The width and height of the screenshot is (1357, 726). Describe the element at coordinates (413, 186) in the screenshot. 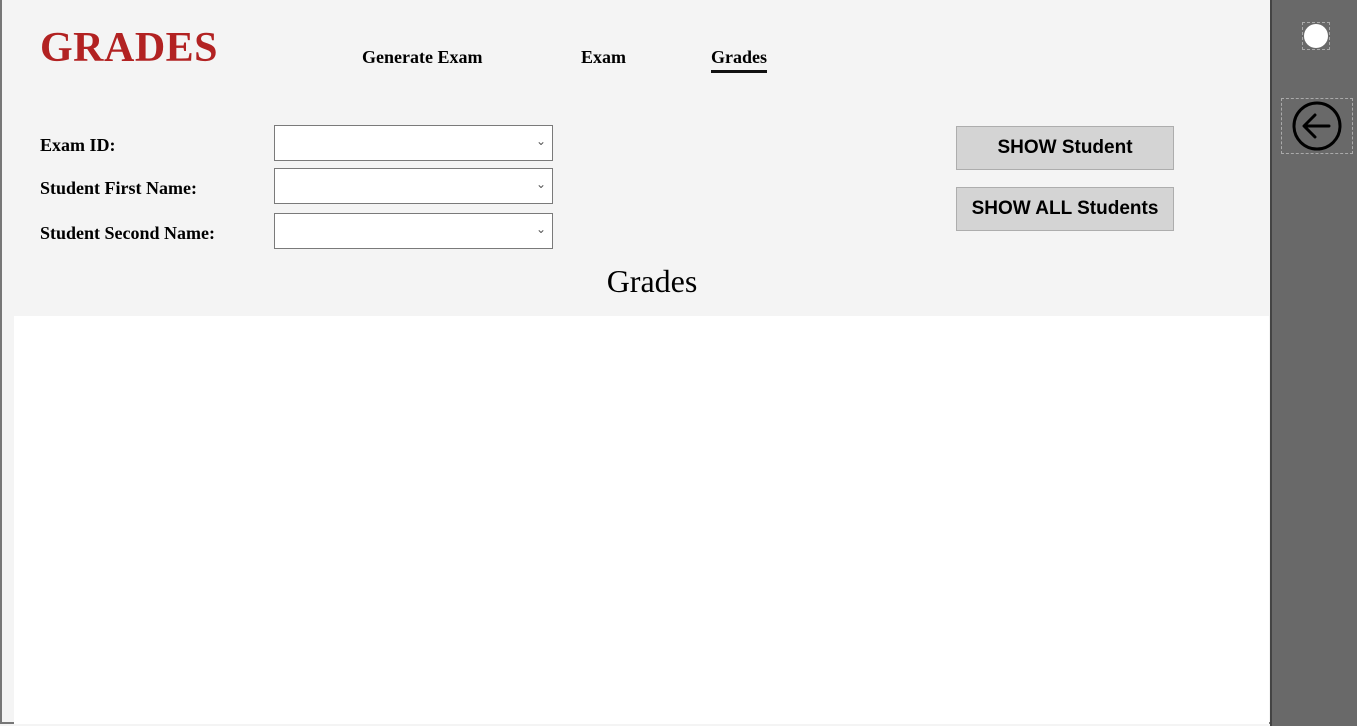

I see `first-name-select: ⌄` at that location.